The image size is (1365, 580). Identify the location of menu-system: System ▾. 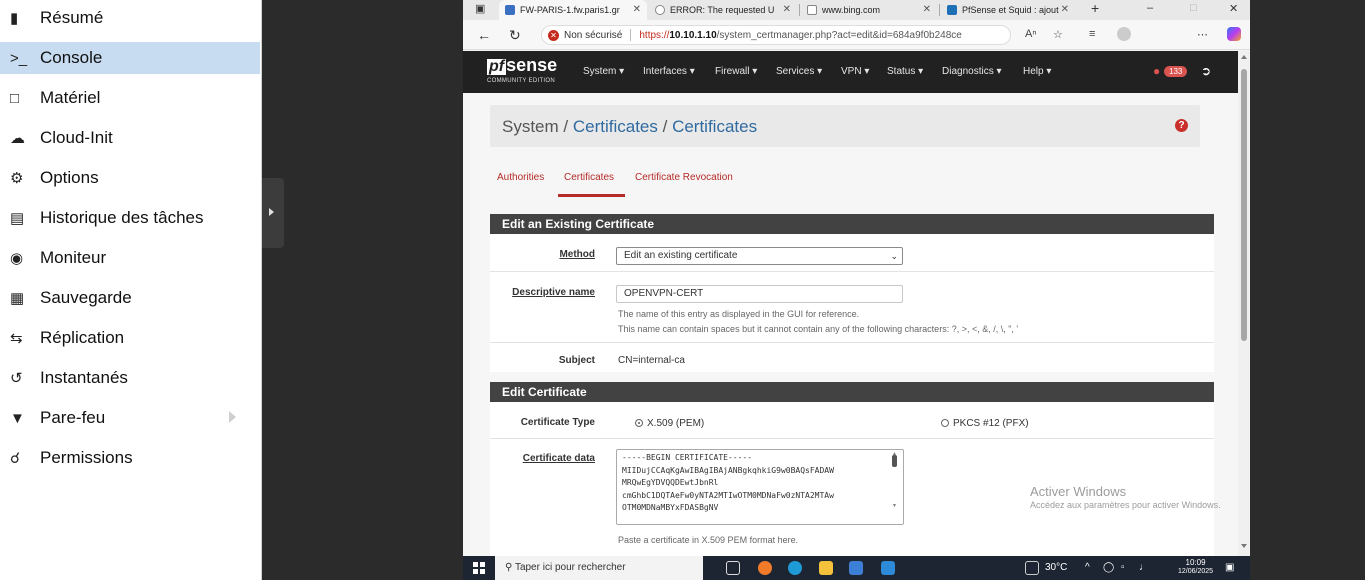
(603, 71).